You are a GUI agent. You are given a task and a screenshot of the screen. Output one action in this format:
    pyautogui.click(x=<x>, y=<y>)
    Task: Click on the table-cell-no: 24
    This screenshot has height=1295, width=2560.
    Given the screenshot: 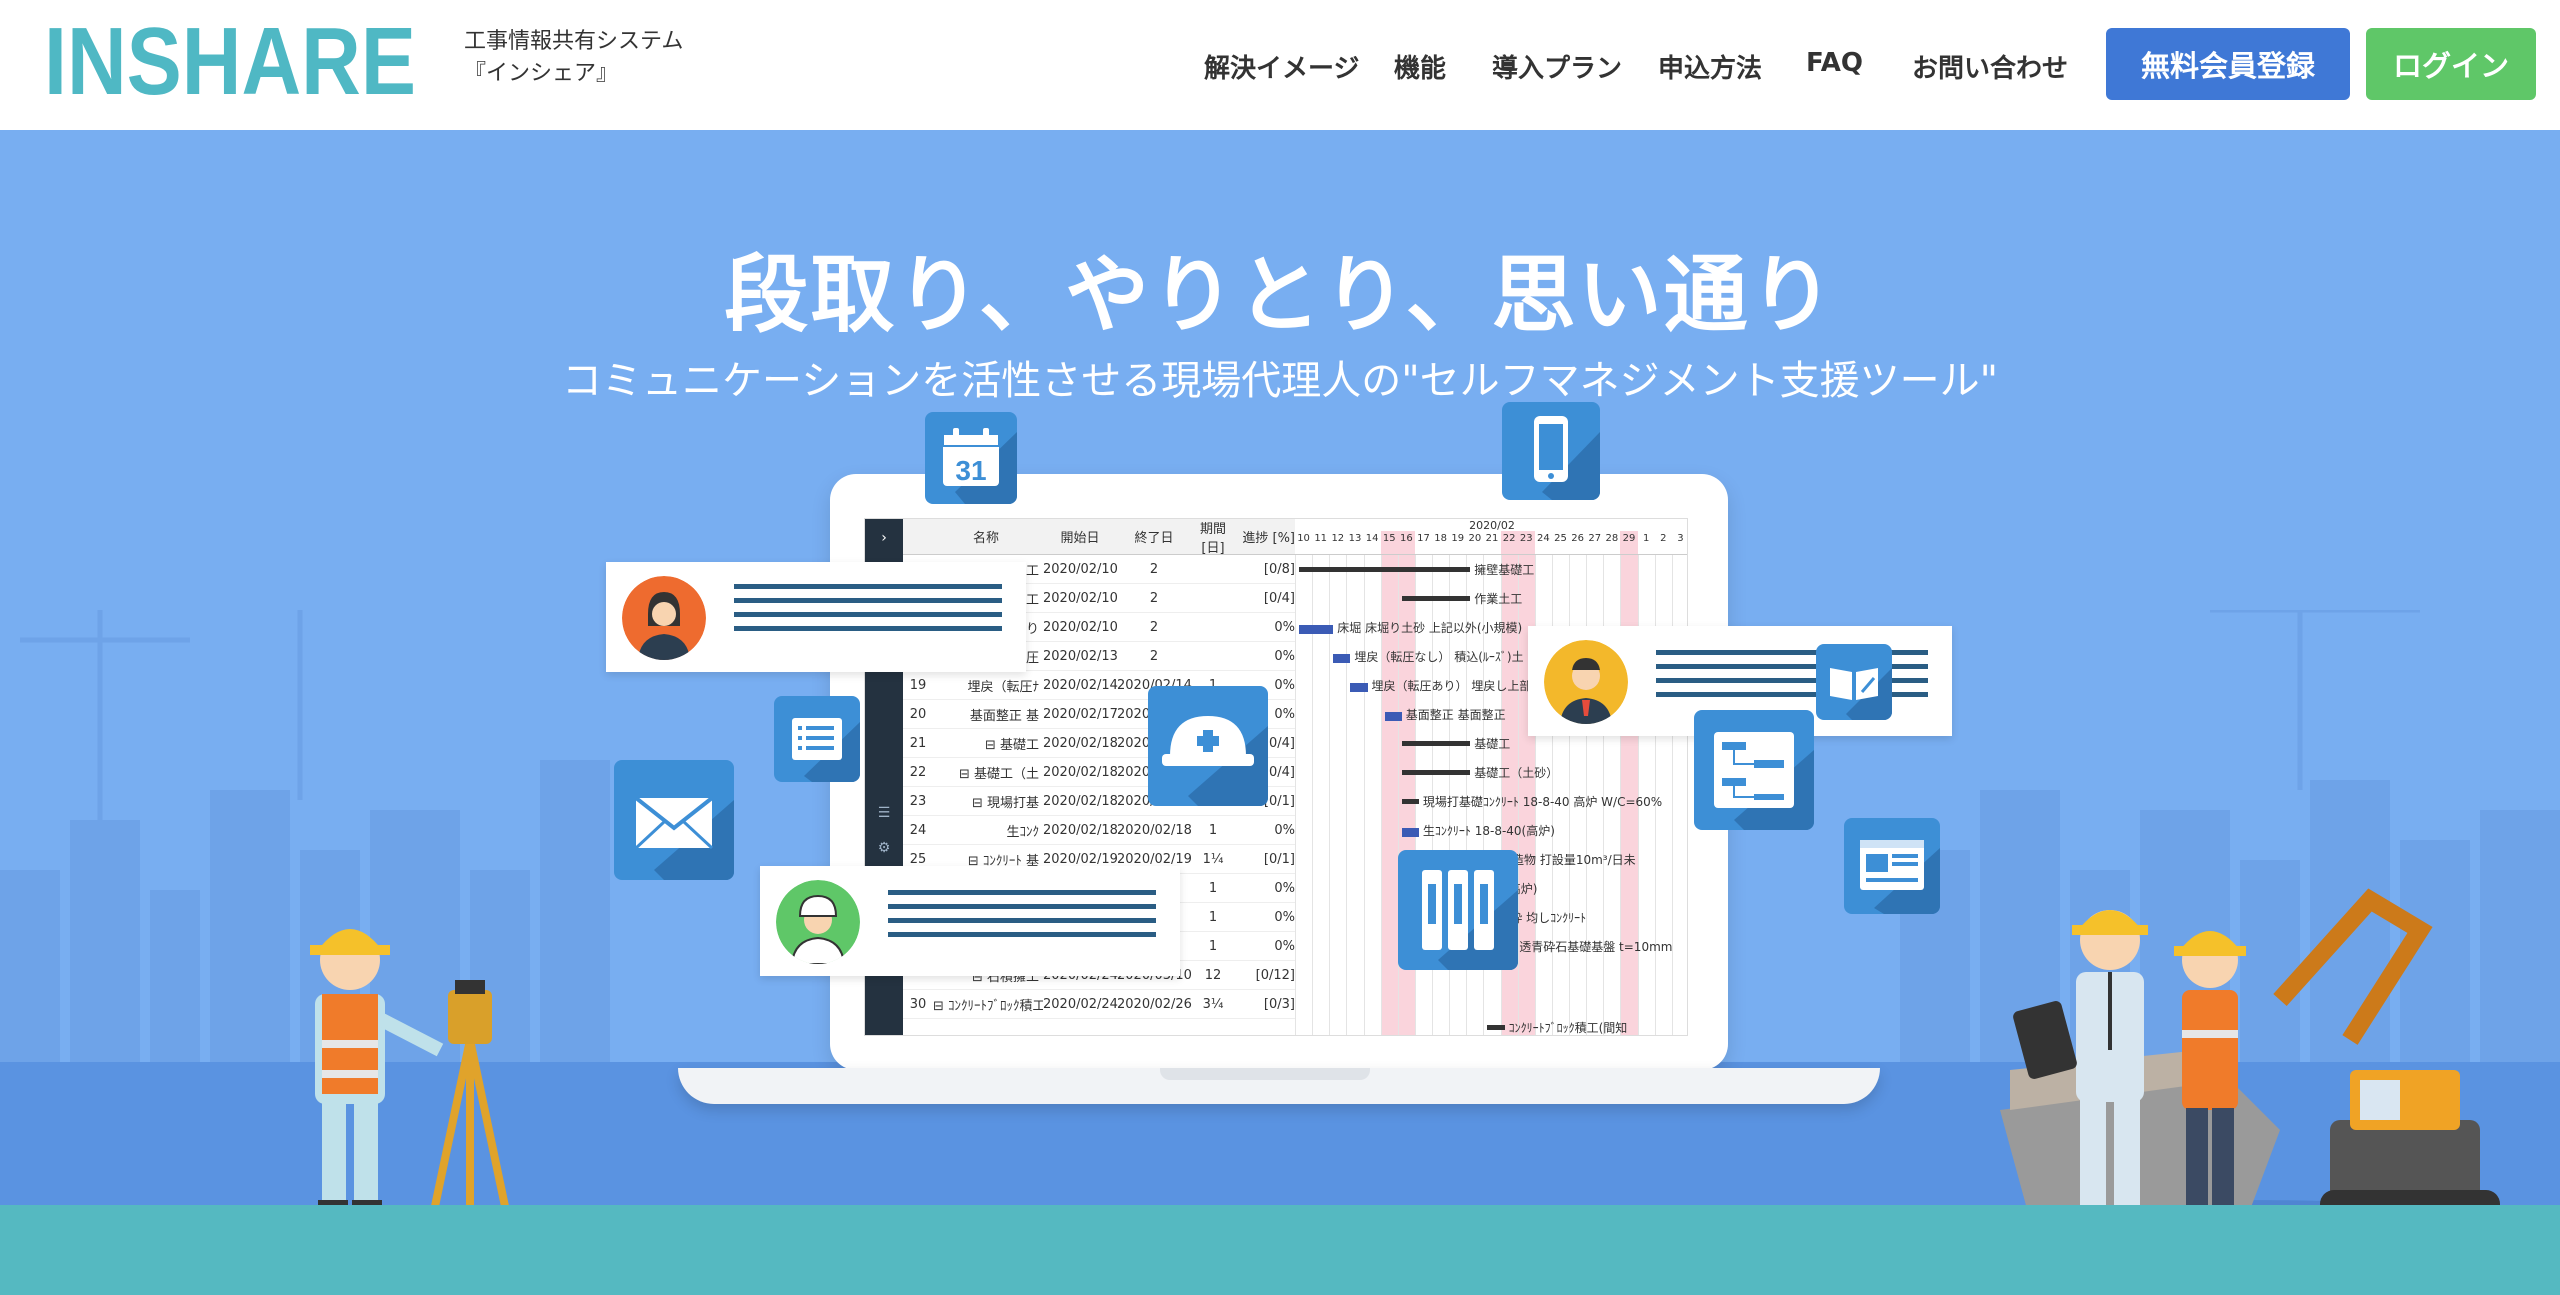 What is the action you would take?
    pyautogui.click(x=918, y=830)
    